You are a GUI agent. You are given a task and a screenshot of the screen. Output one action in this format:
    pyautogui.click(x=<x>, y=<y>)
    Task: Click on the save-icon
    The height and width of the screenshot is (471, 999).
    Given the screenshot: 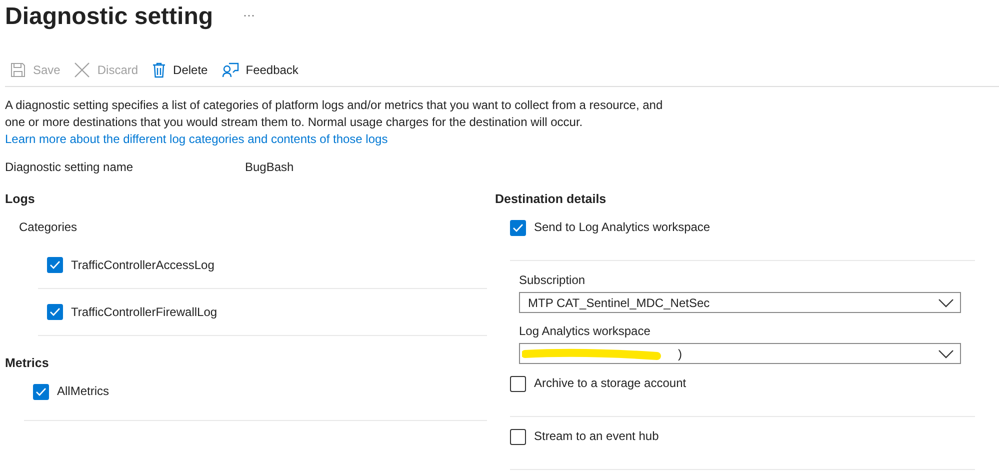 What is the action you would take?
    pyautogui.click(x=18, y=70)
    